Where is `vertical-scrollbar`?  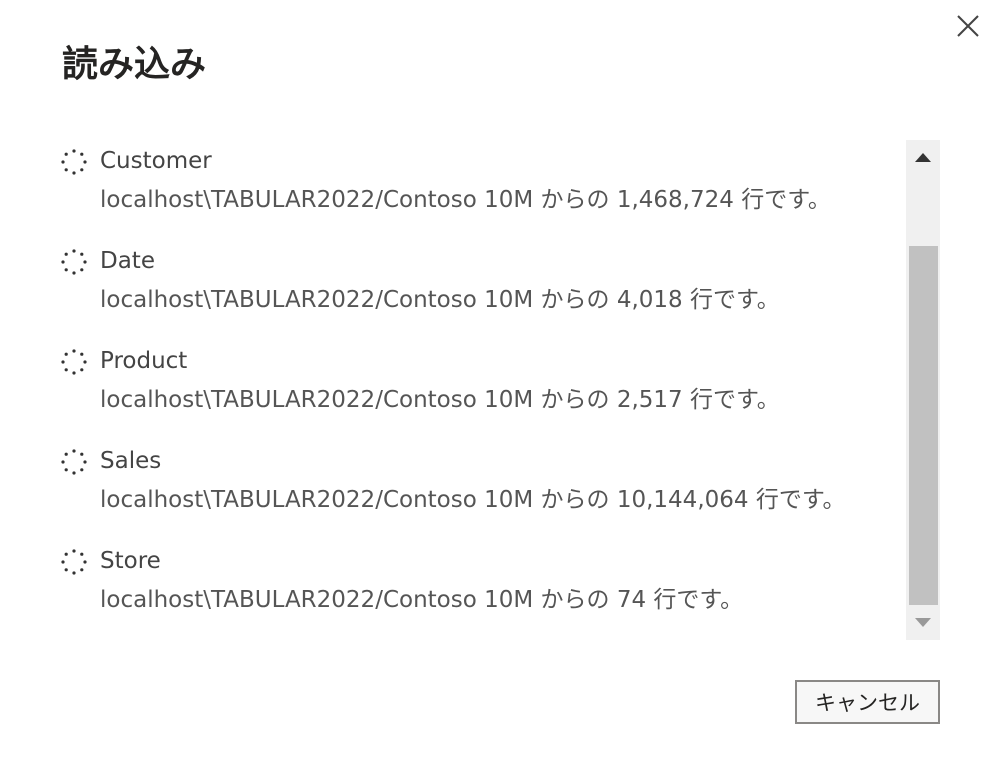
vertical-scrollbar is located at coordinates (923, 390).